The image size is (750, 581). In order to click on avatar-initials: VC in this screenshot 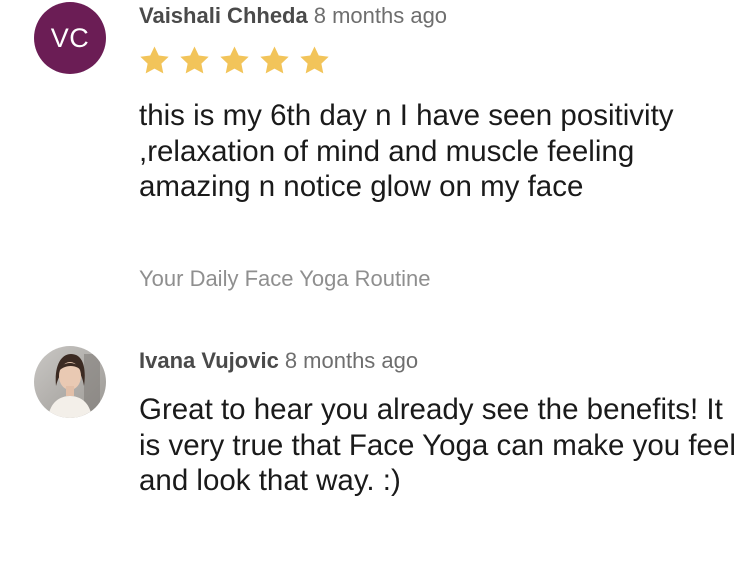, I will do `click(70, 37)`.